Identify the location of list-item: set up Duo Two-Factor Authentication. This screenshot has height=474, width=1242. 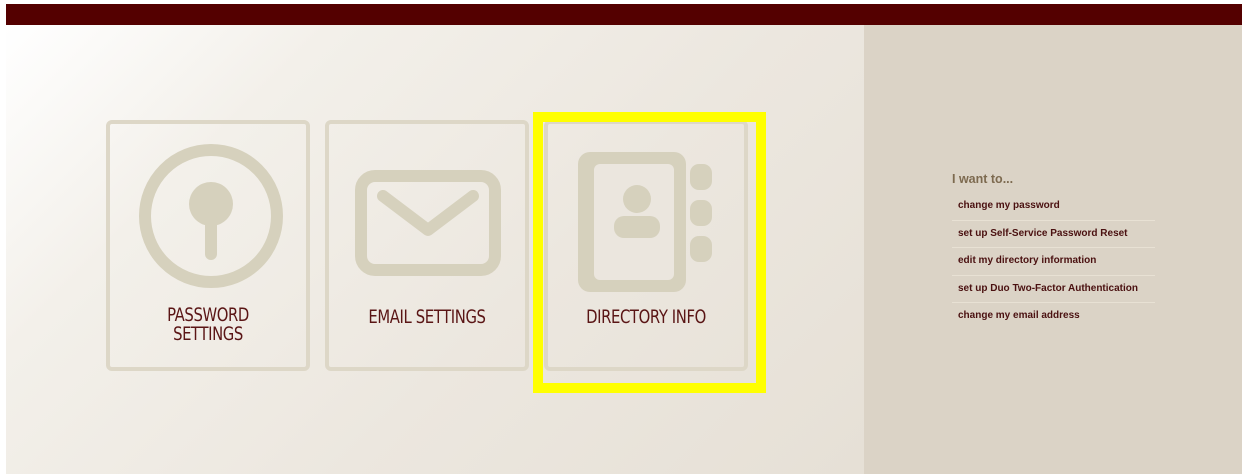
(1053, 289).